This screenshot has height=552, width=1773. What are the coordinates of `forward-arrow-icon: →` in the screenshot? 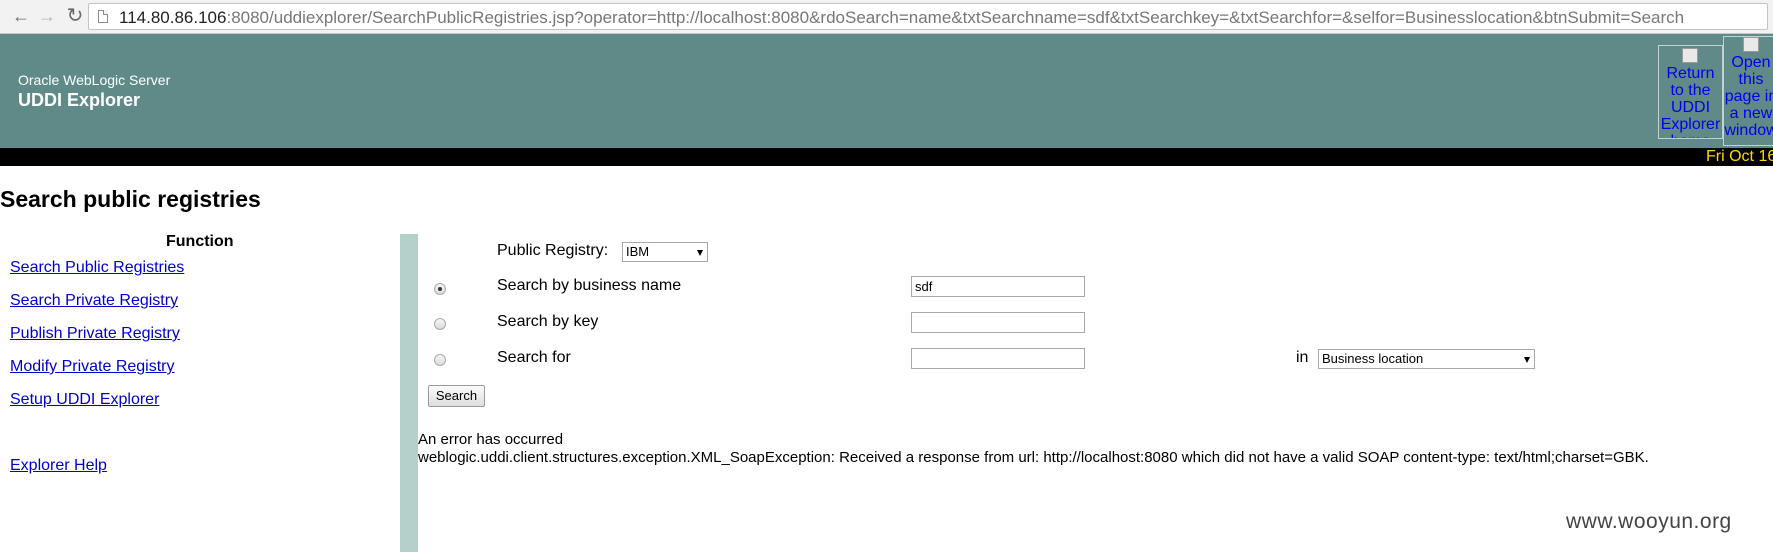 It's located at (47, 16).